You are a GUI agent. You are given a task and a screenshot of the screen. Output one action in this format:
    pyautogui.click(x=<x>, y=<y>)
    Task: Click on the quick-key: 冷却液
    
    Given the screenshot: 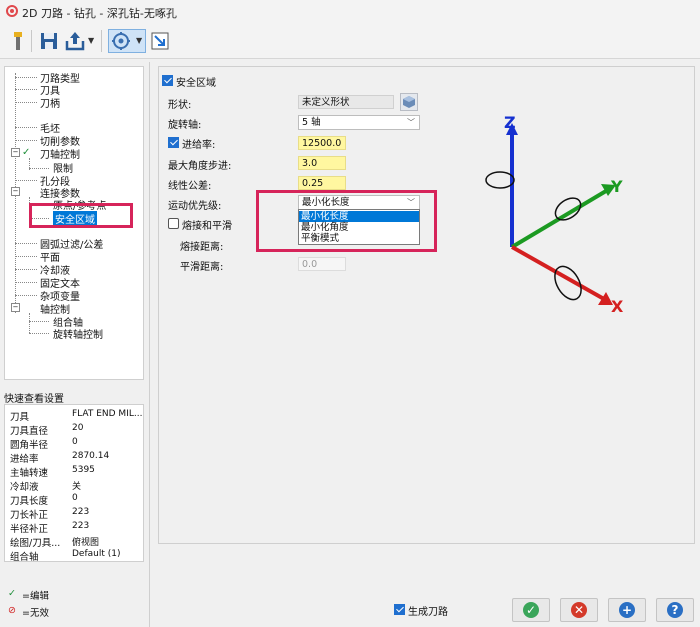 What is the action you would take?
    pyautogui.click(x=24, y=487)
    